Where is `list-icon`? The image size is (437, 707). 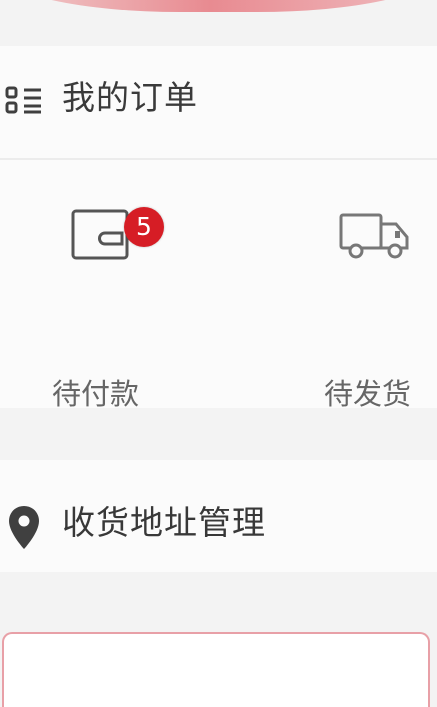 list-icon is located at coordinates (24, 100).